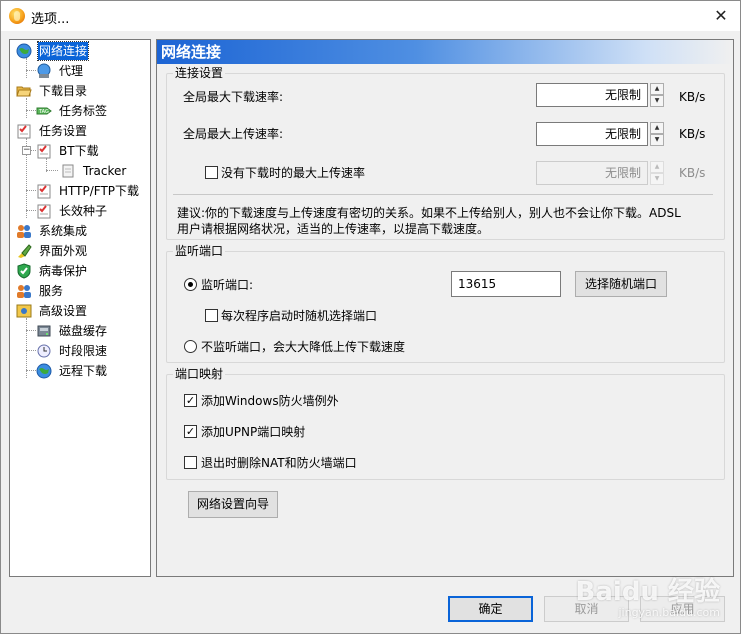 This screenshot has height=634, width=741. What do you see at coordinates (721, 16) in the screenshot?
I see `close-button: ✕` at bounding box center [721, 16].